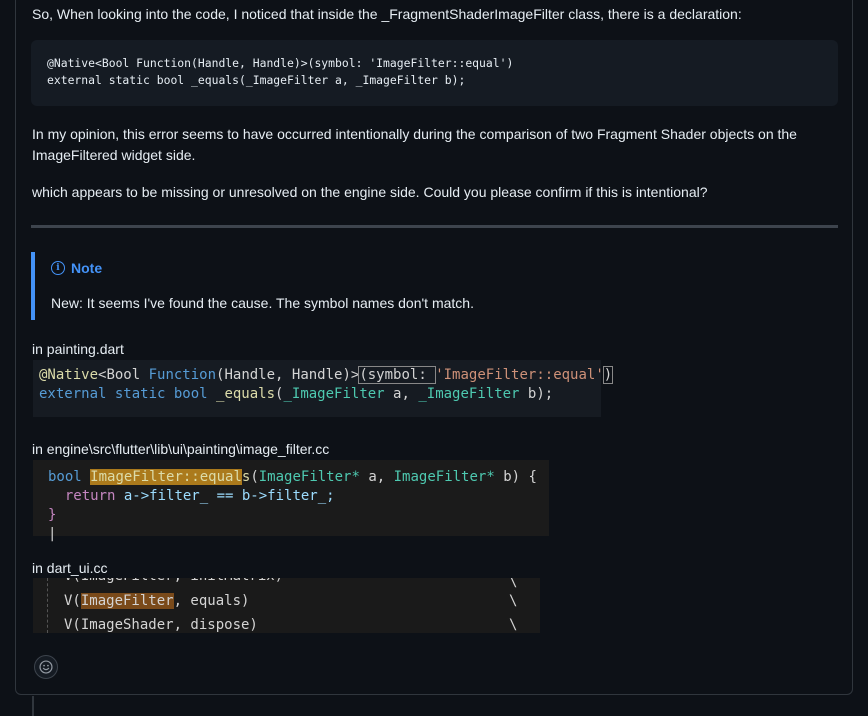 Image resolution: width=868 pixels, height=716 pixels. Describe the element at coordinates (52, 515) in the screenshot. I see `code-line: }` at that location.